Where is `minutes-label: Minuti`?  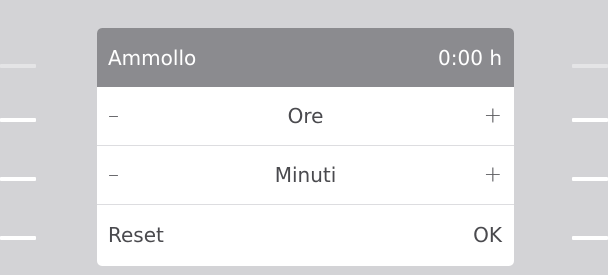
minutes-label: Minuti is located at coordinates (305, 175).